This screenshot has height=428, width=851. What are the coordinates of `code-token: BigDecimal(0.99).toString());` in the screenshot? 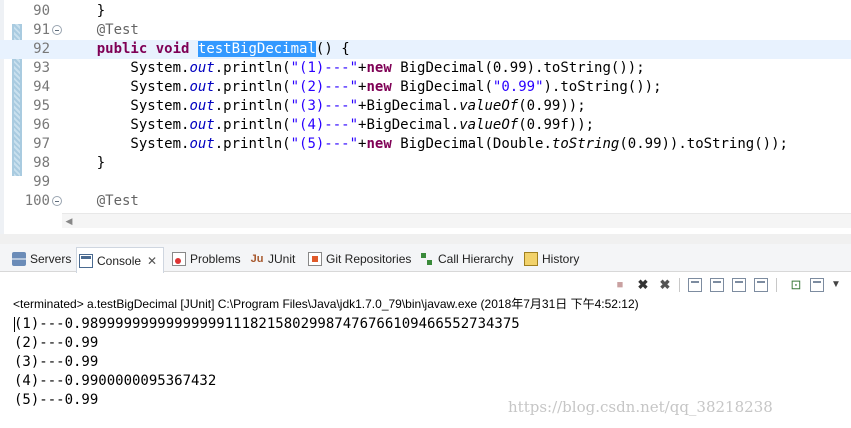 It's located at (518, 68).